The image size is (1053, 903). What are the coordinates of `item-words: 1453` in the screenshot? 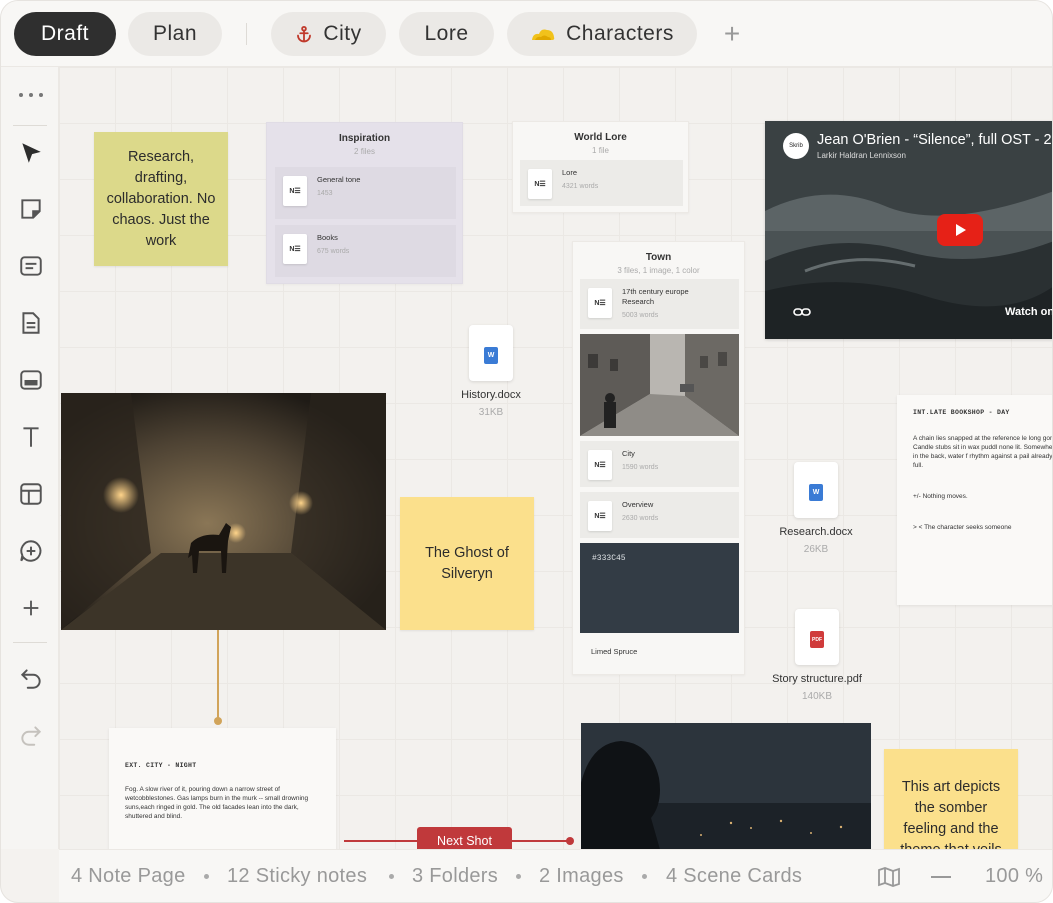 It's located at (325, 193).